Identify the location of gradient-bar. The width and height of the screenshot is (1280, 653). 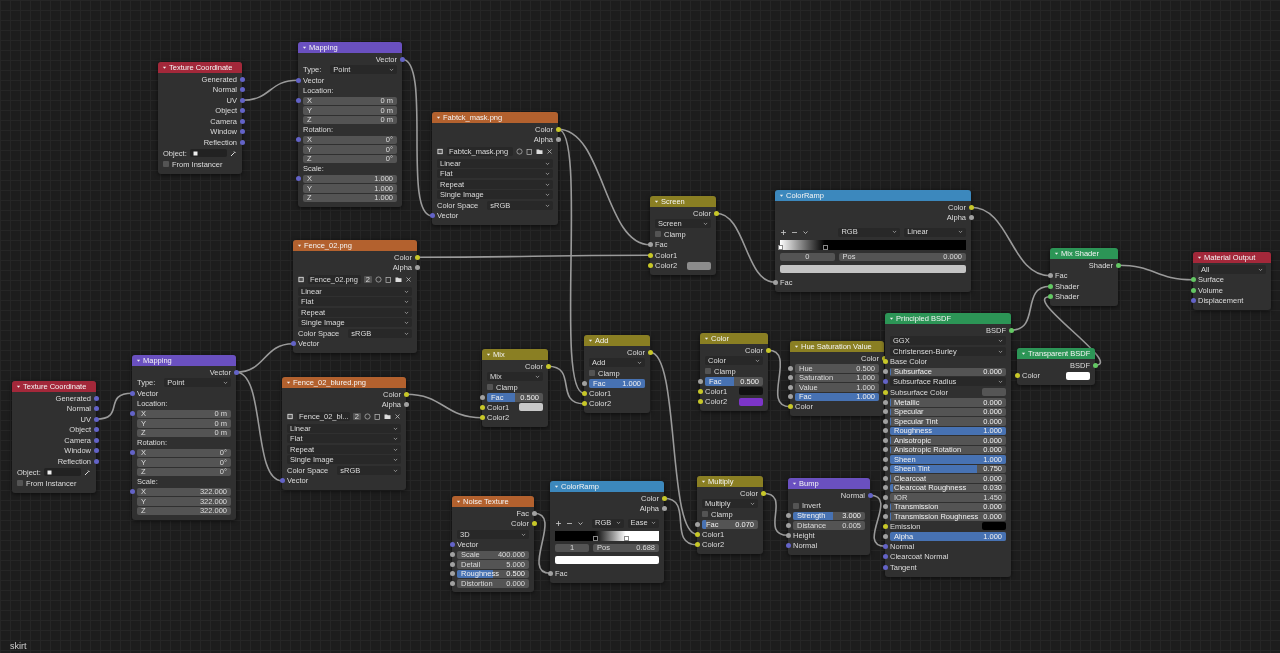
(607, 535).